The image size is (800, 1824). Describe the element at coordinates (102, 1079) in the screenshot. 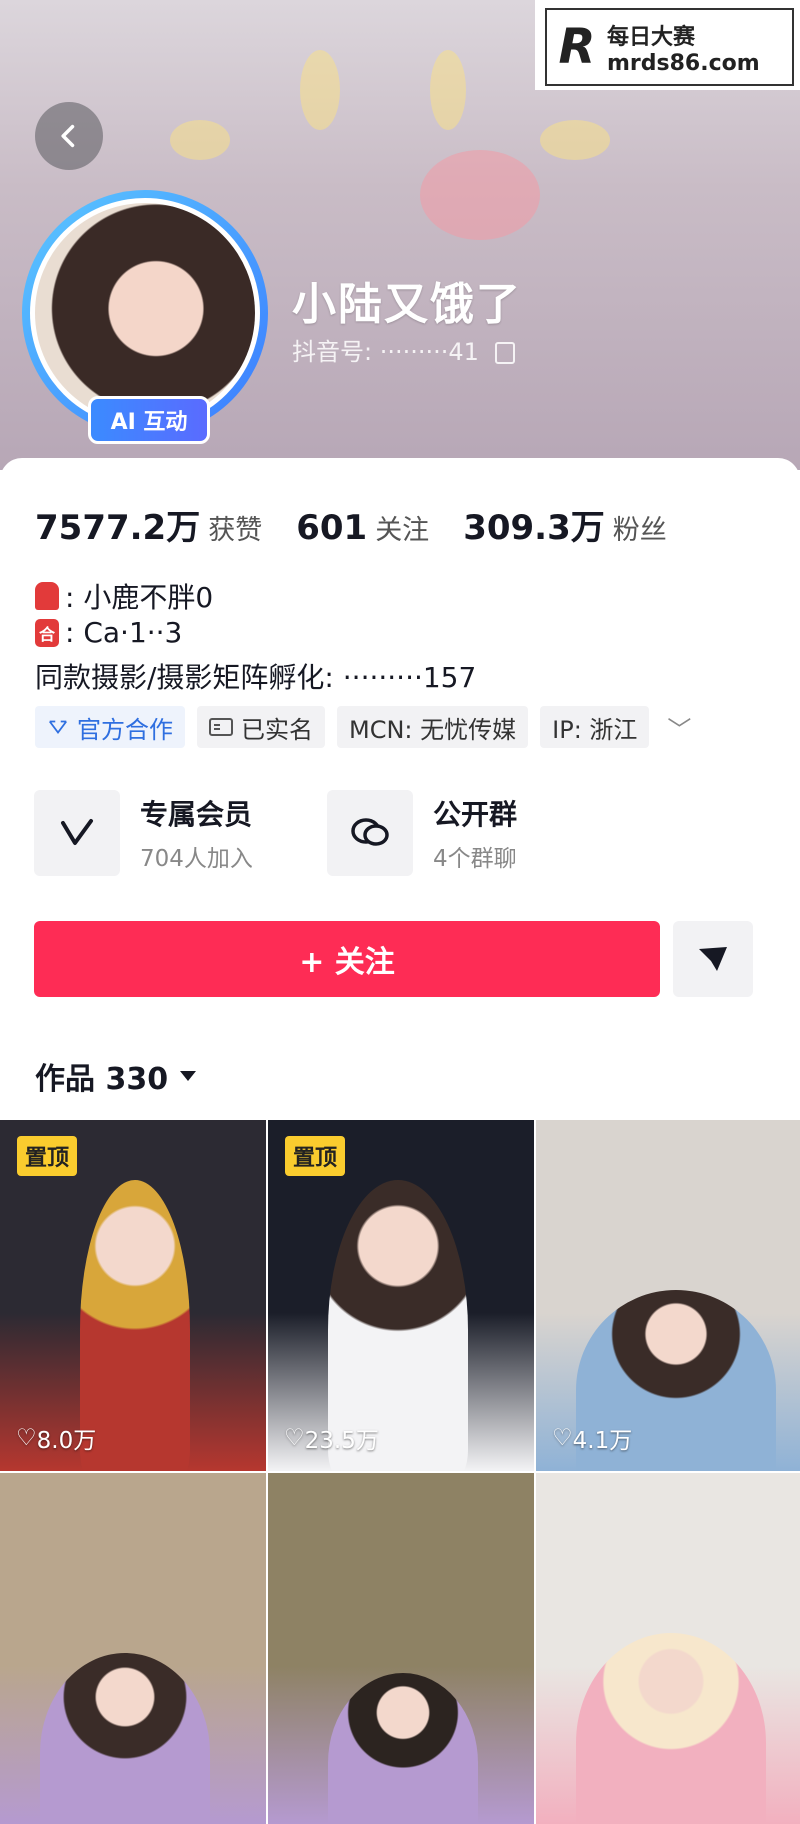

I see `works-tab-label: 作品 330` at that location.